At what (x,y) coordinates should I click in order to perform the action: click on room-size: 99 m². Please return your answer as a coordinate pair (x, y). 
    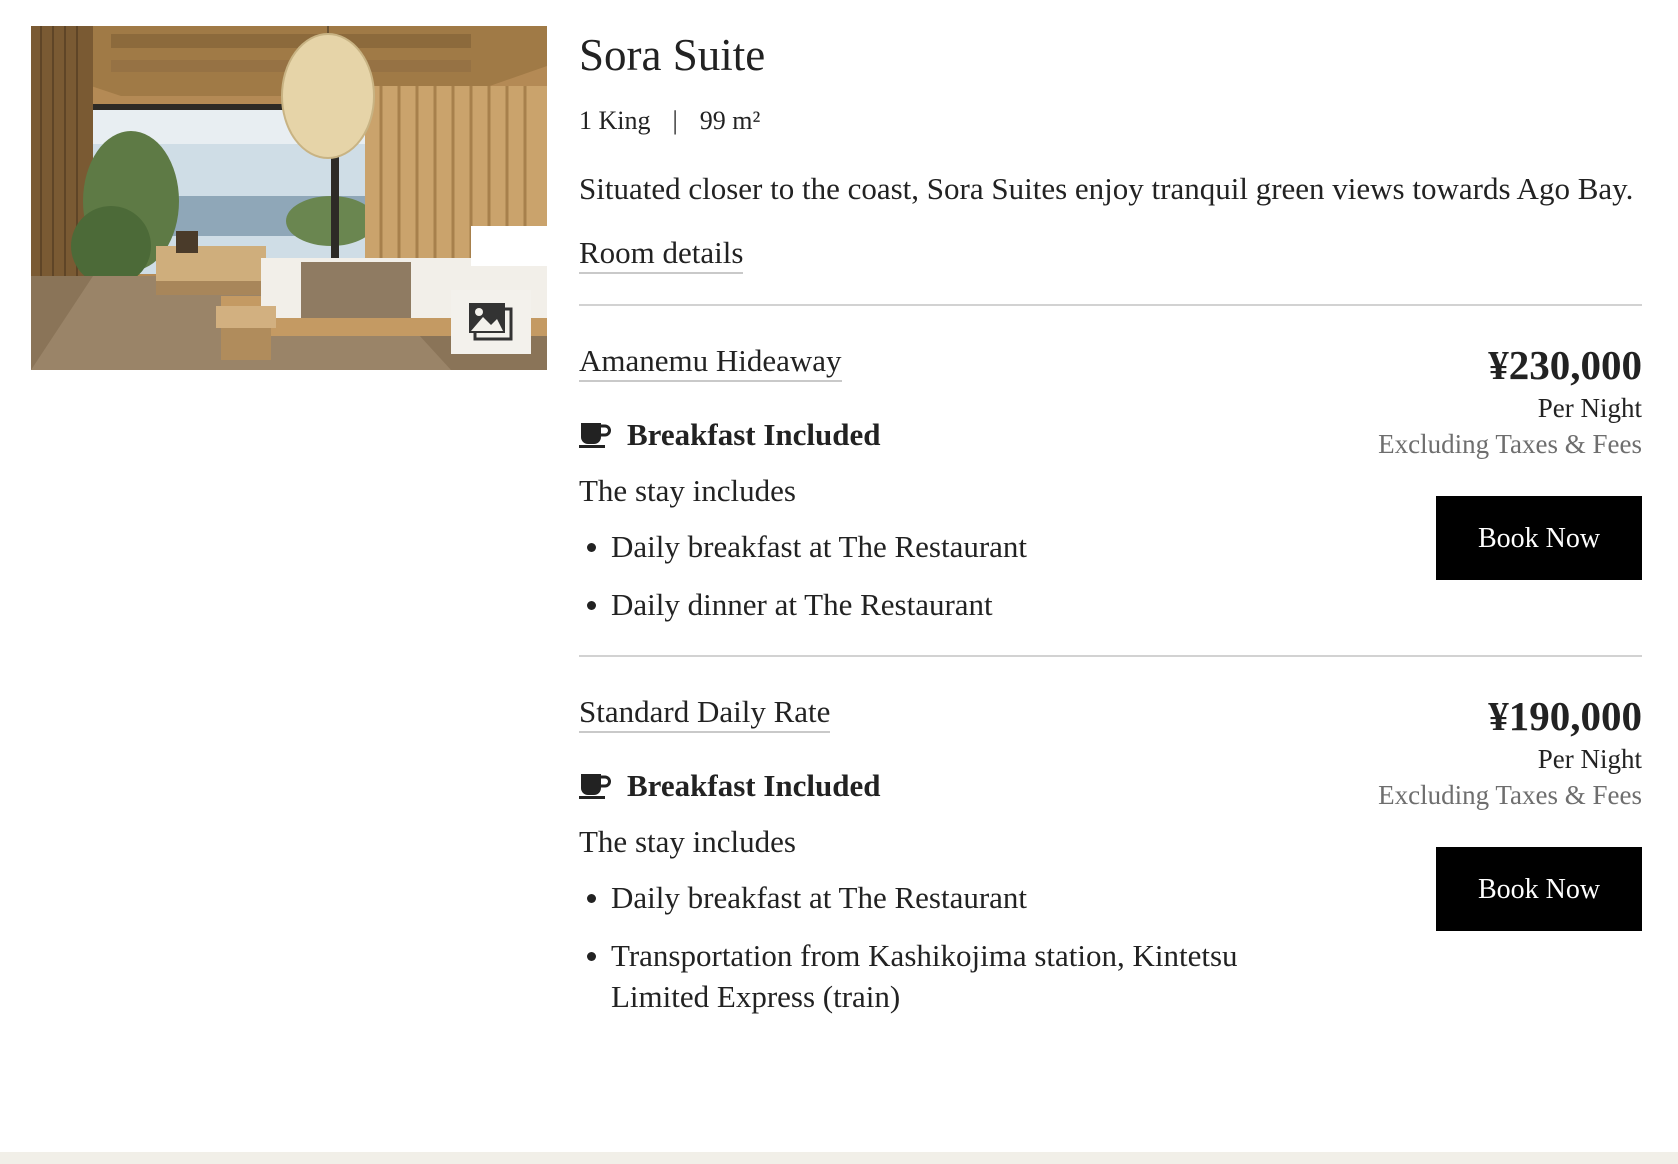
    Looking at the image, I should click on (730, 120).